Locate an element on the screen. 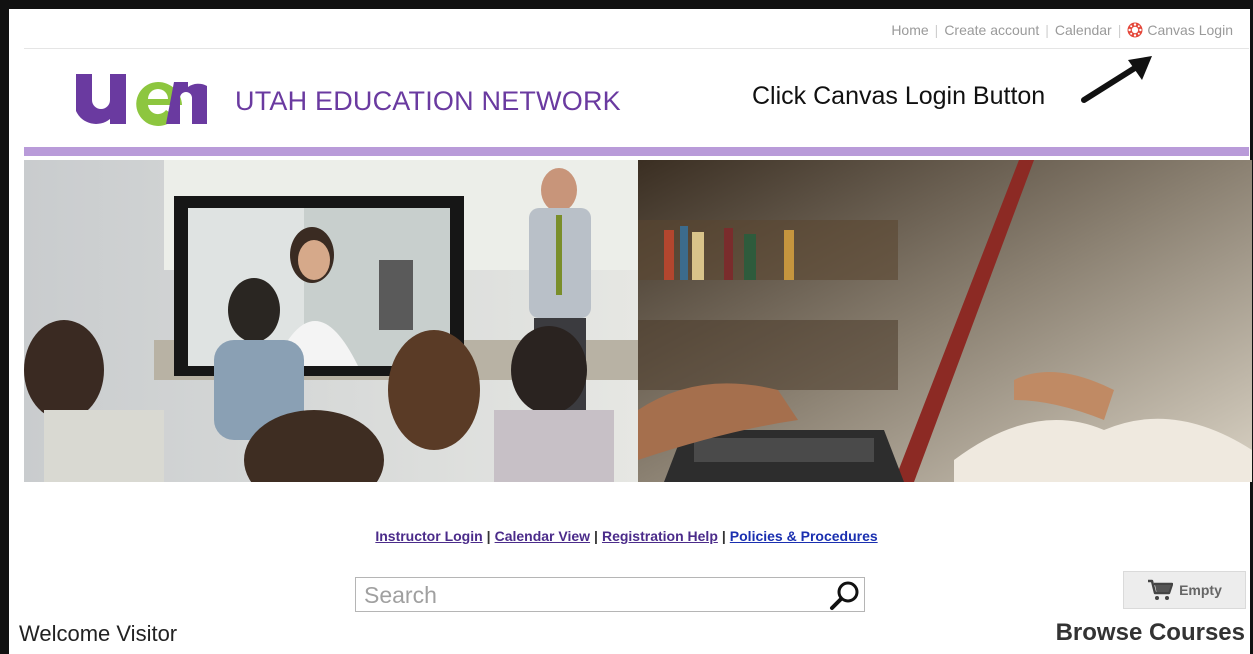  registration-help-link: Registration Help is located at coordinates (660, 536).